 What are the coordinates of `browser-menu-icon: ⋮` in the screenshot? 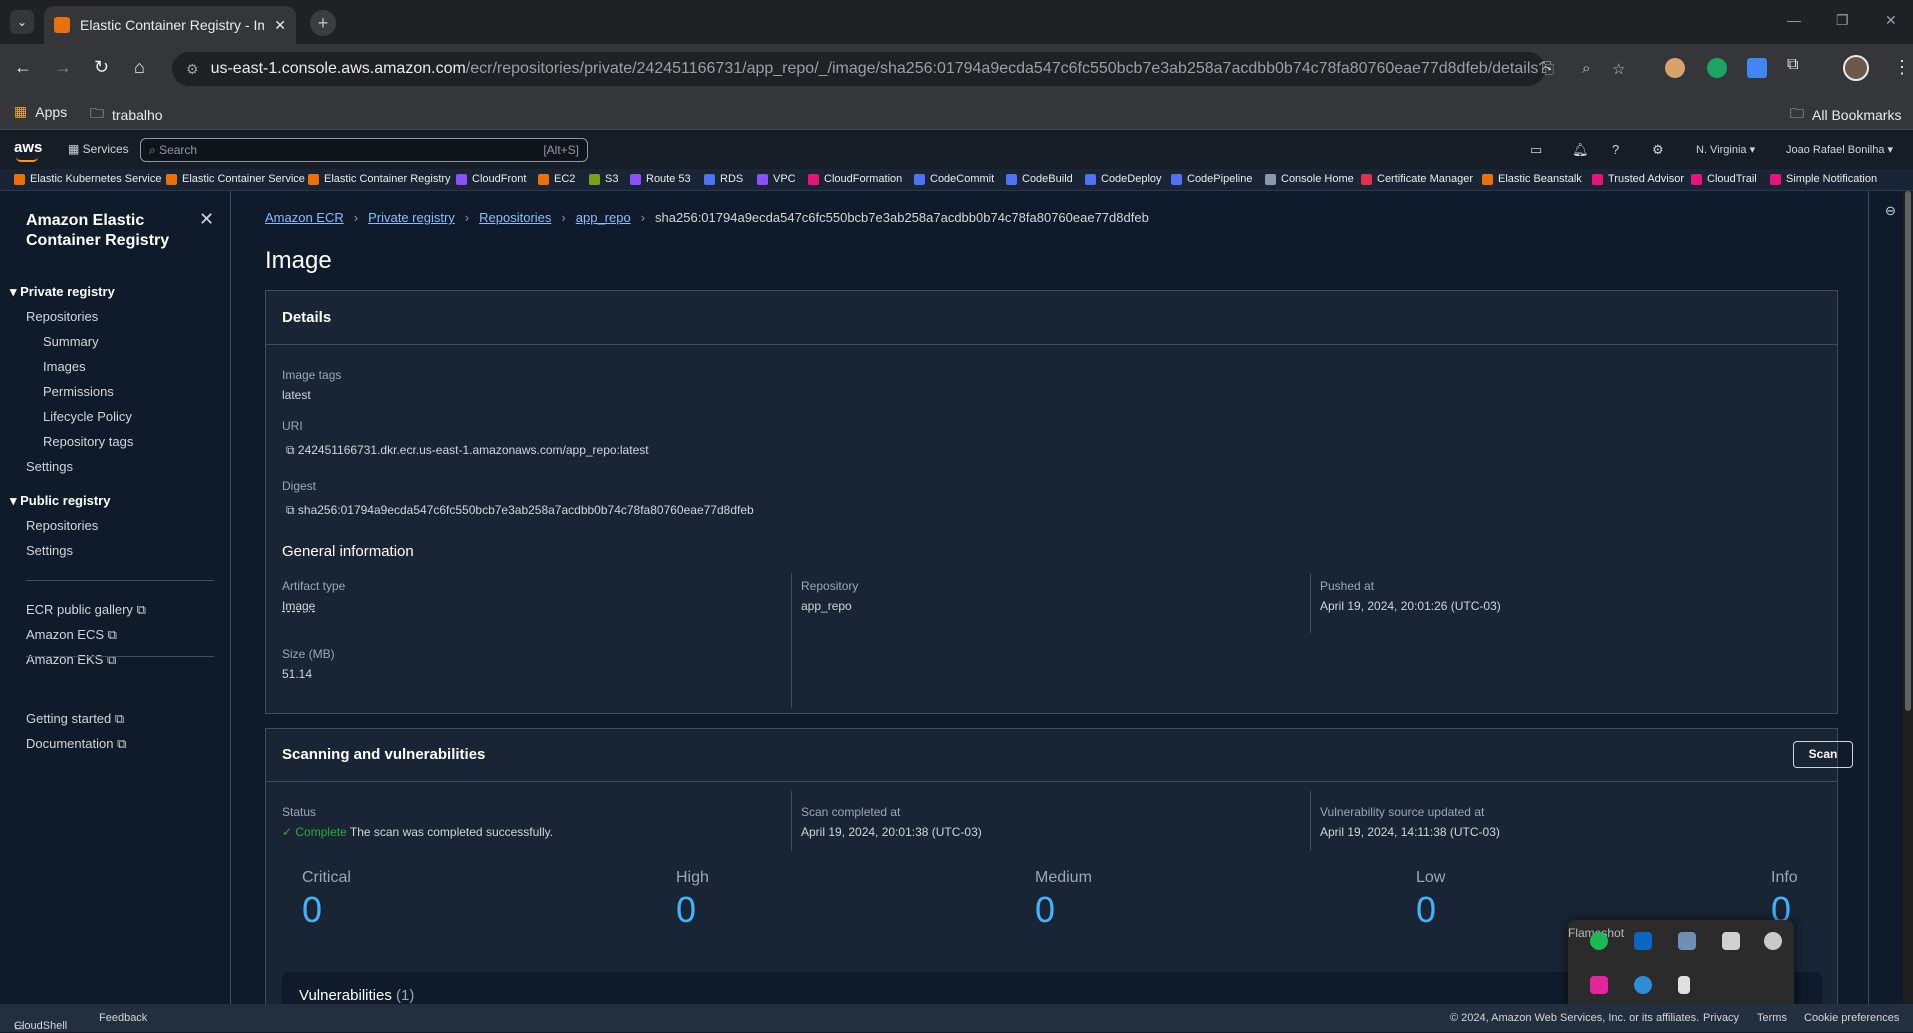 It's located at (1902, 67).